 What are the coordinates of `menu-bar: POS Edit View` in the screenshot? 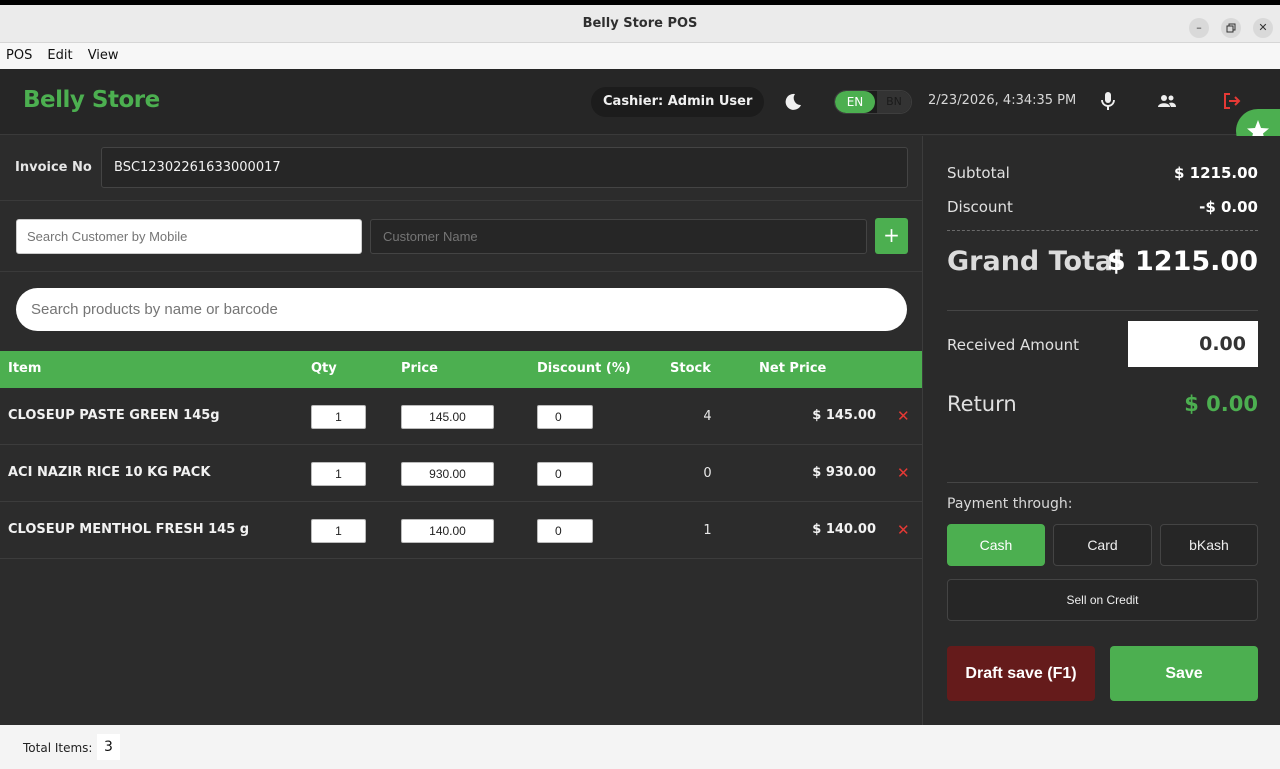 It's located at (640, 56).